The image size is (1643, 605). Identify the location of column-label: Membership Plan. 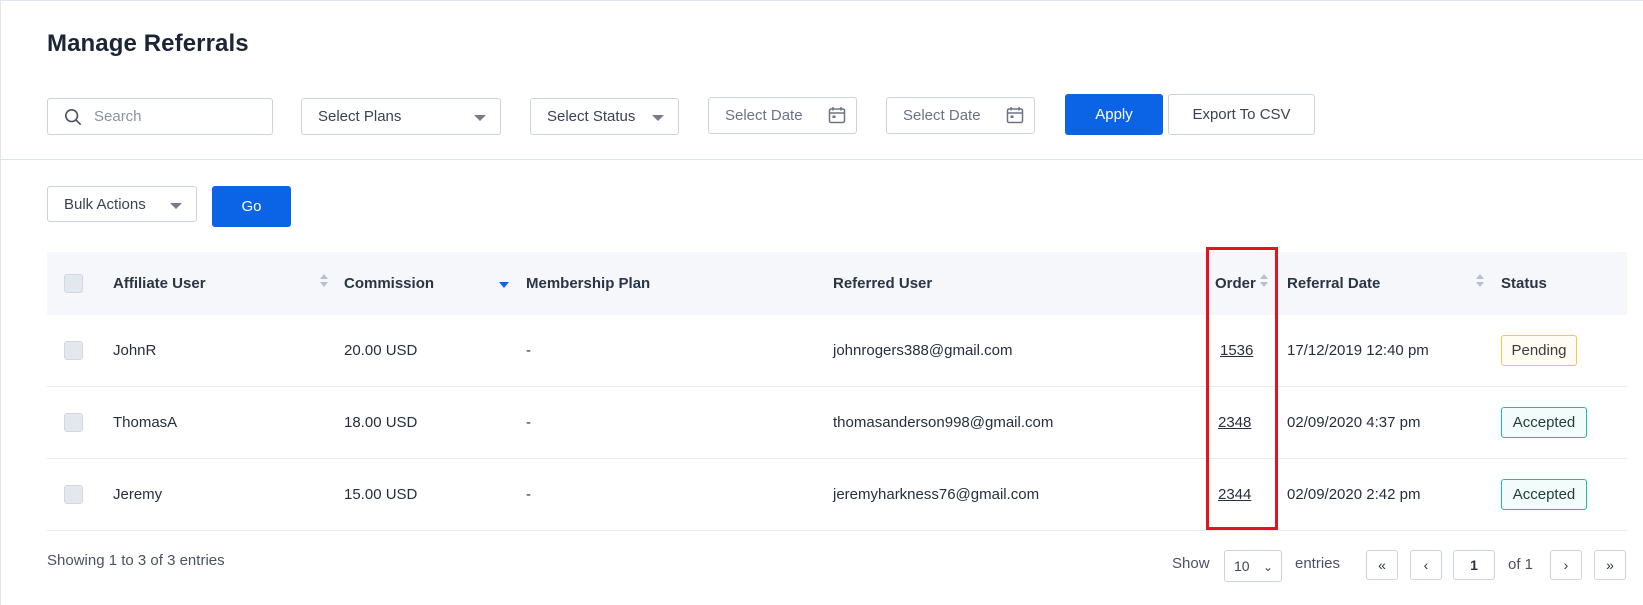
(588, 283).